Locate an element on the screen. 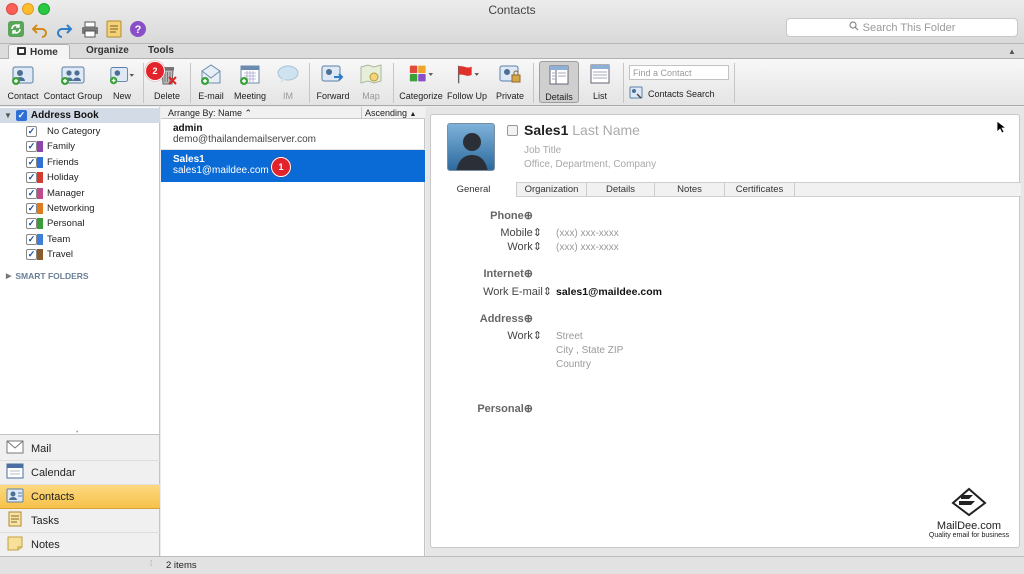 The image size is (1024, 574). smart-folders-header: ▶ SMART FOLDERS is located at coordinates (47, 276).